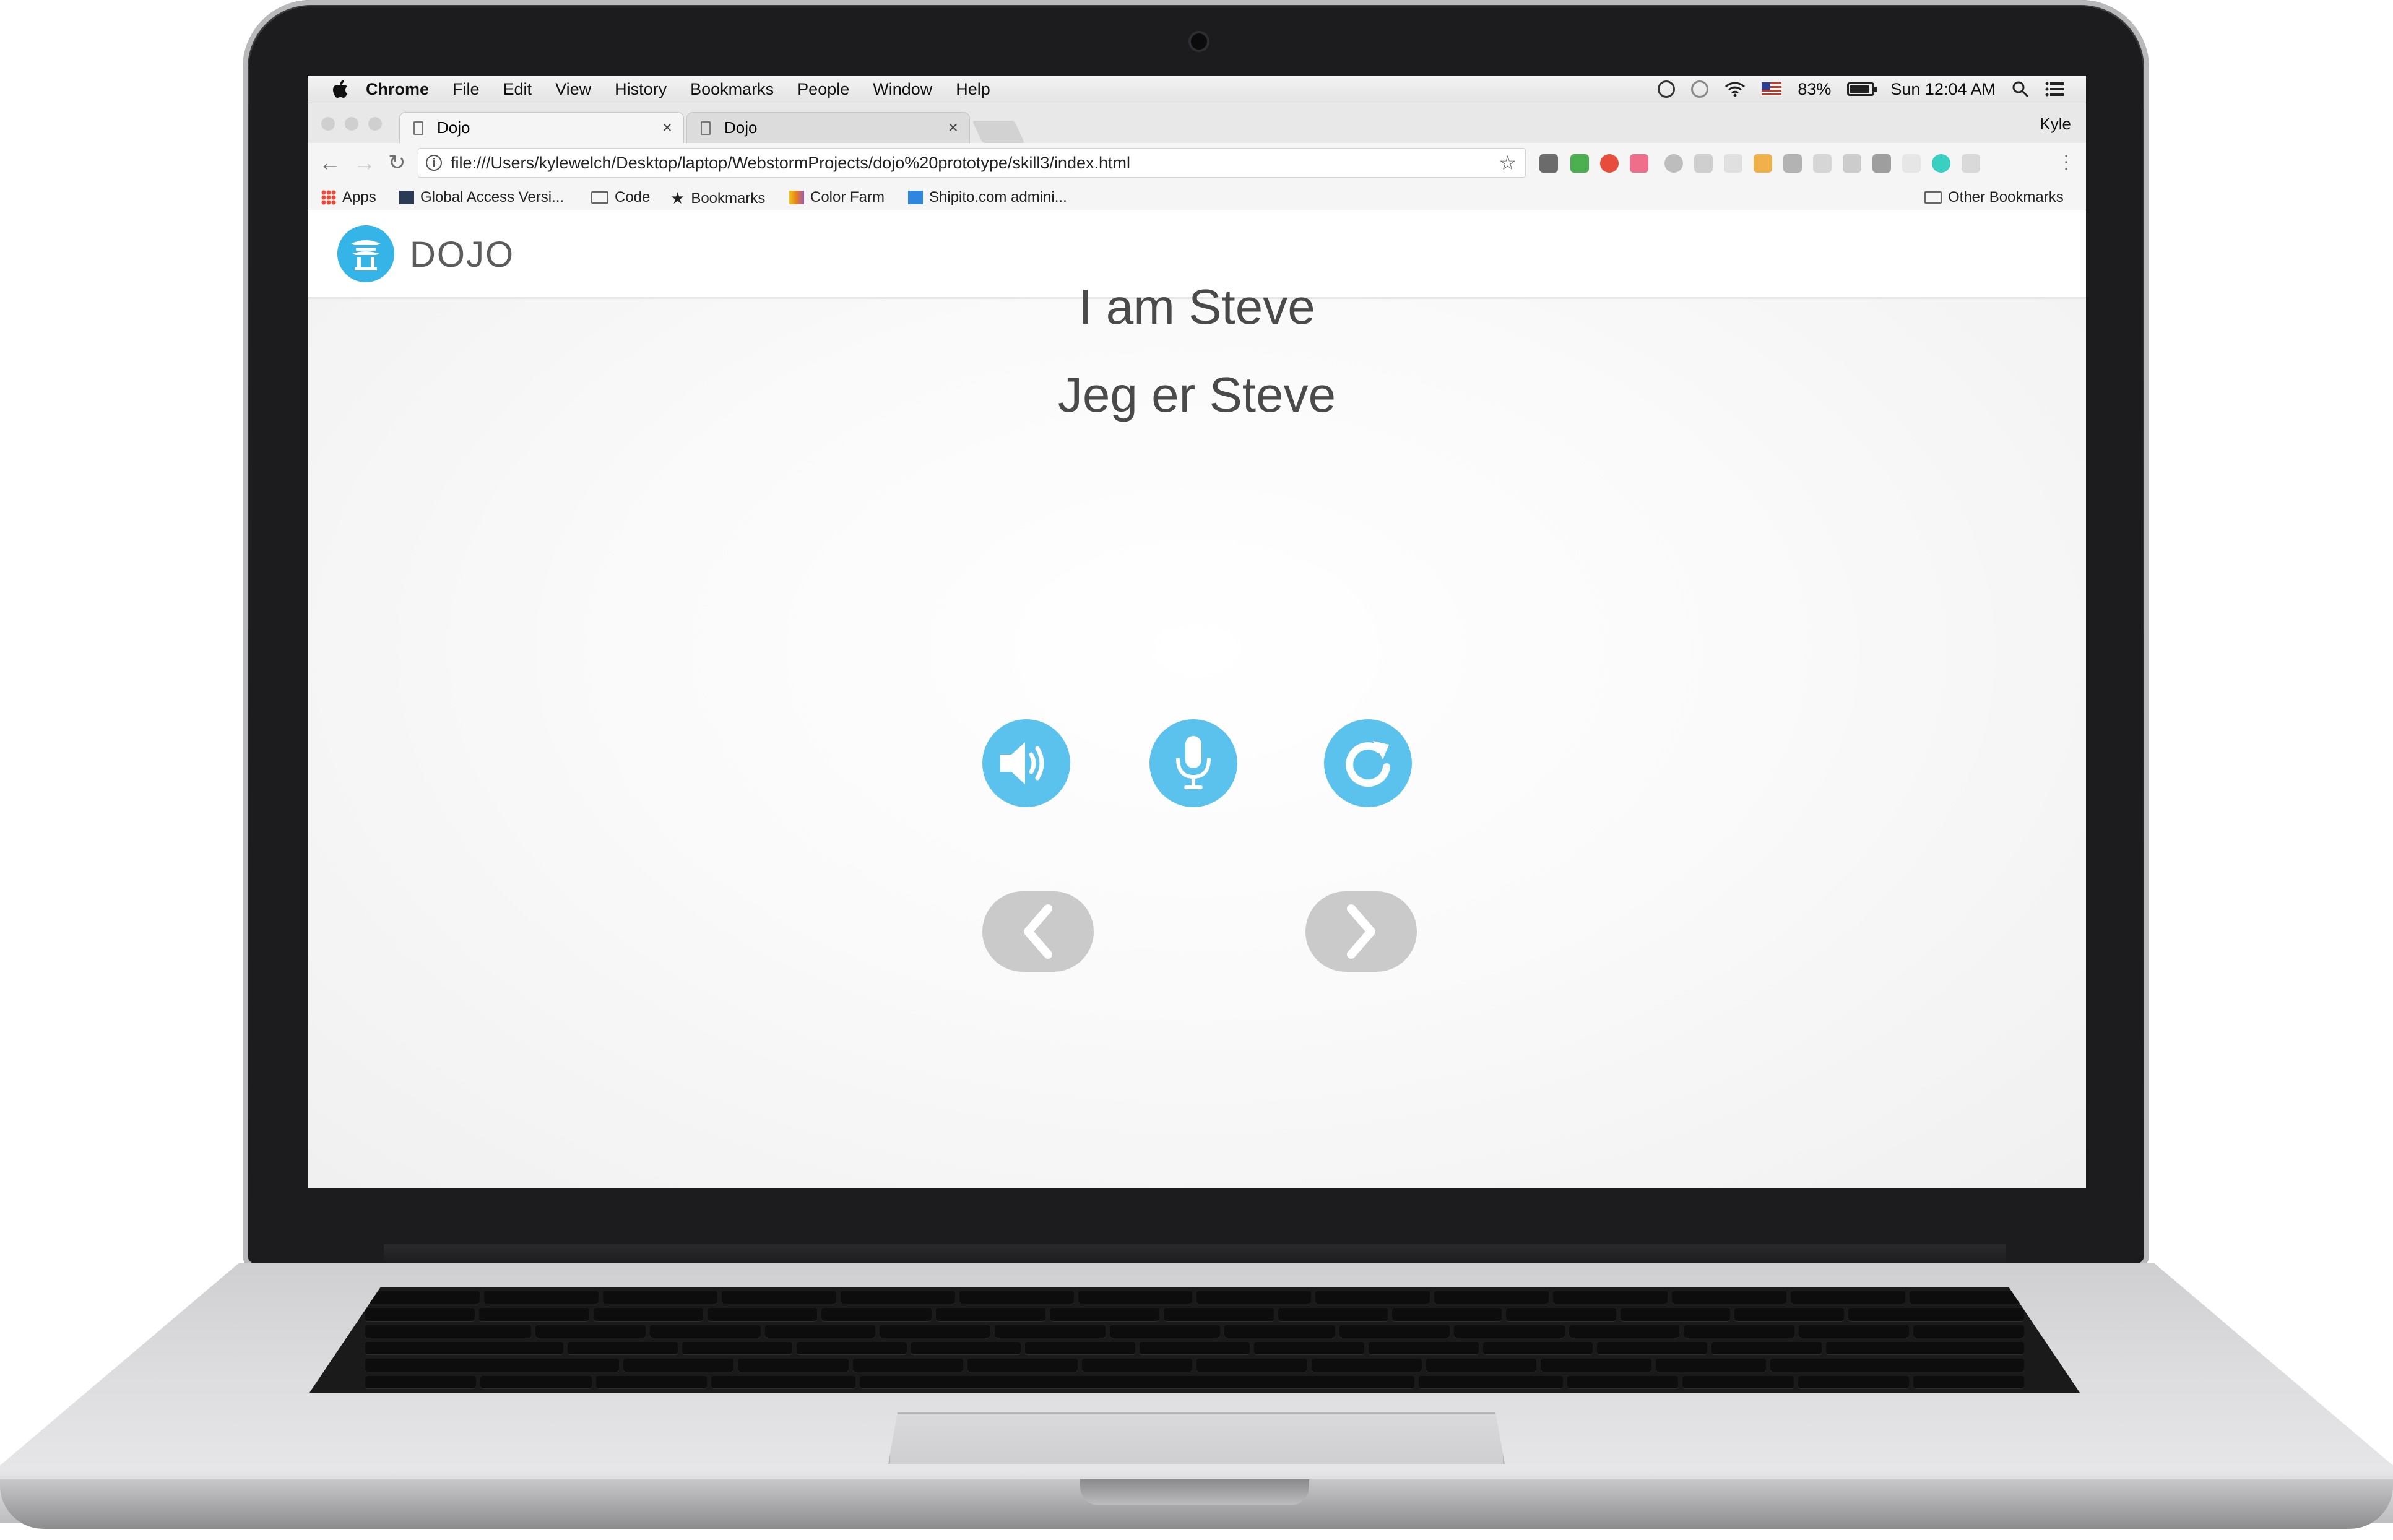  I want to click on notification-center-icon, so click(2054, 89).